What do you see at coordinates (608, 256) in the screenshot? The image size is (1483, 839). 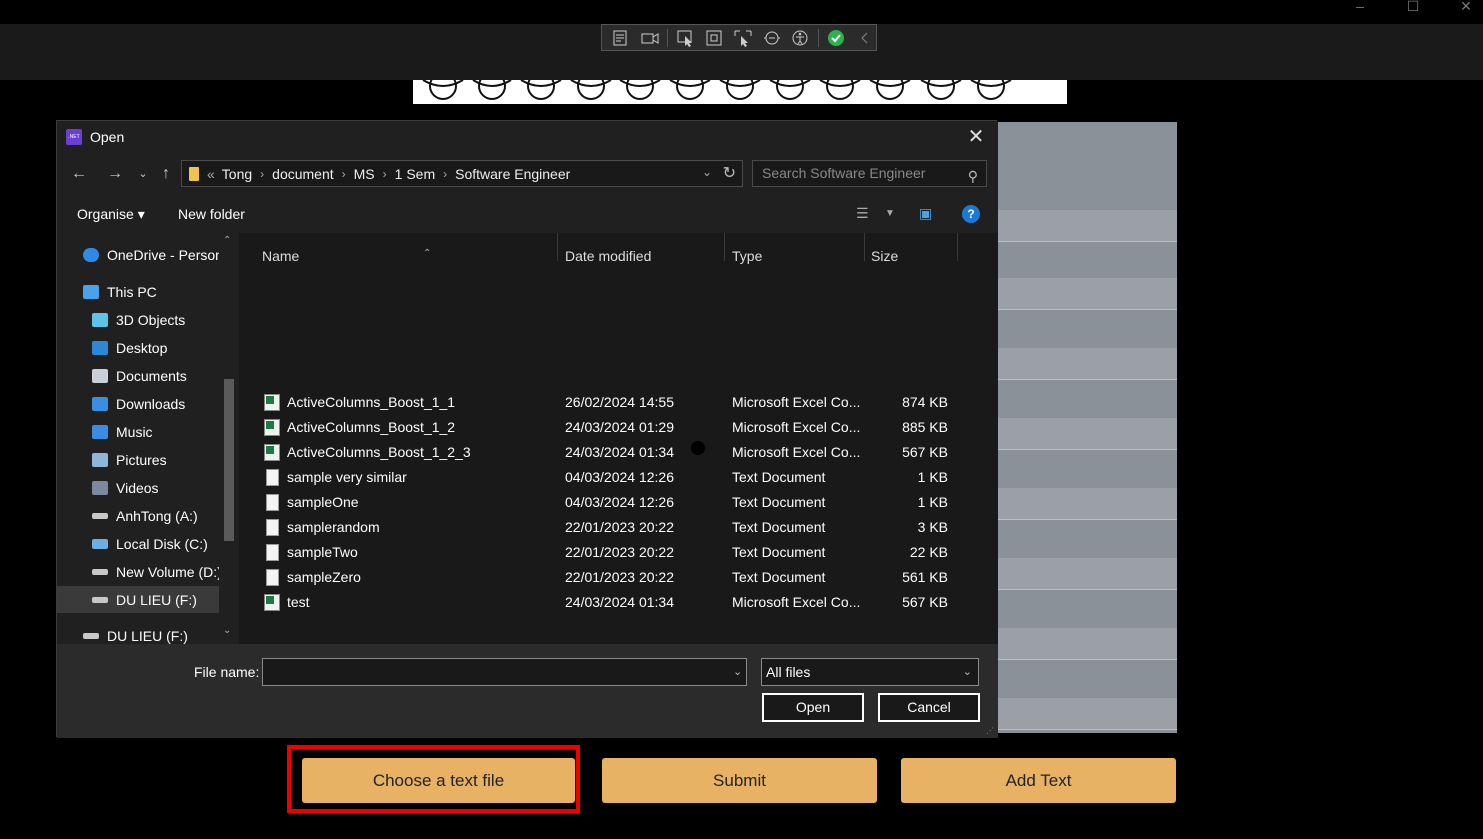 I see `column-header-date: Date modified` at bounding box center [608, 256].